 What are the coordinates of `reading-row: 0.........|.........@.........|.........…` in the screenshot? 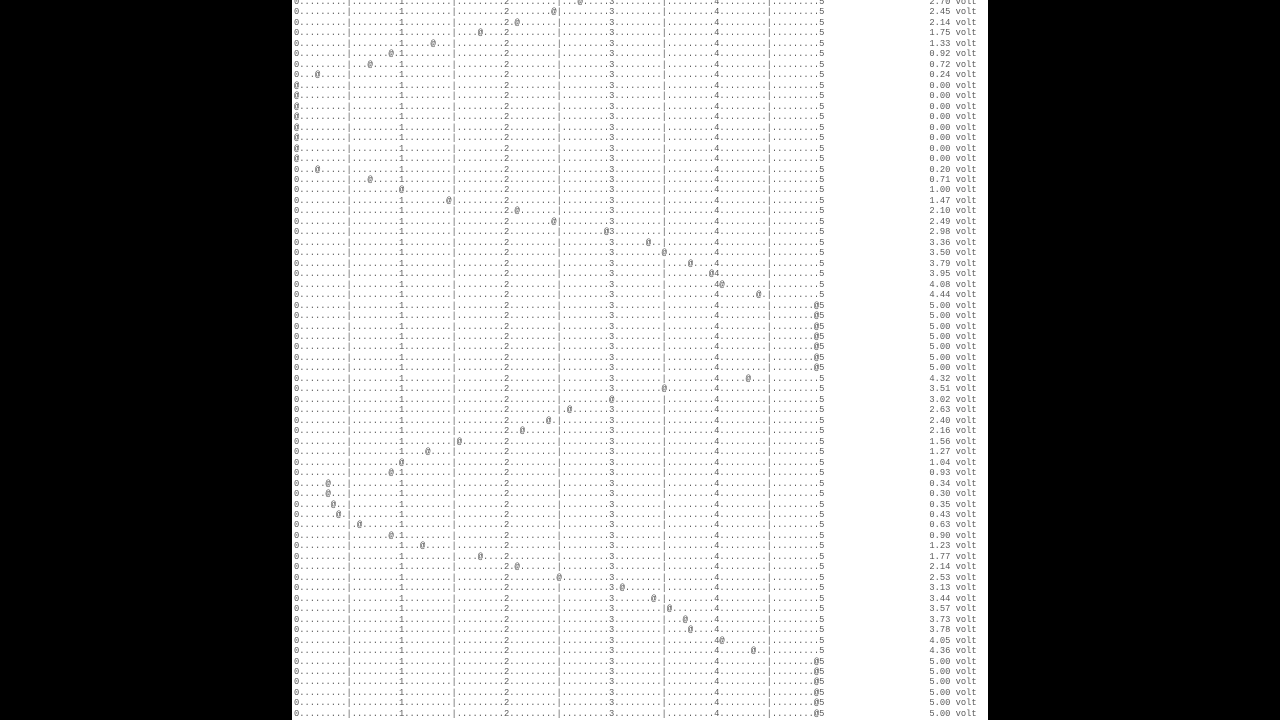 It's located at (635, 190).